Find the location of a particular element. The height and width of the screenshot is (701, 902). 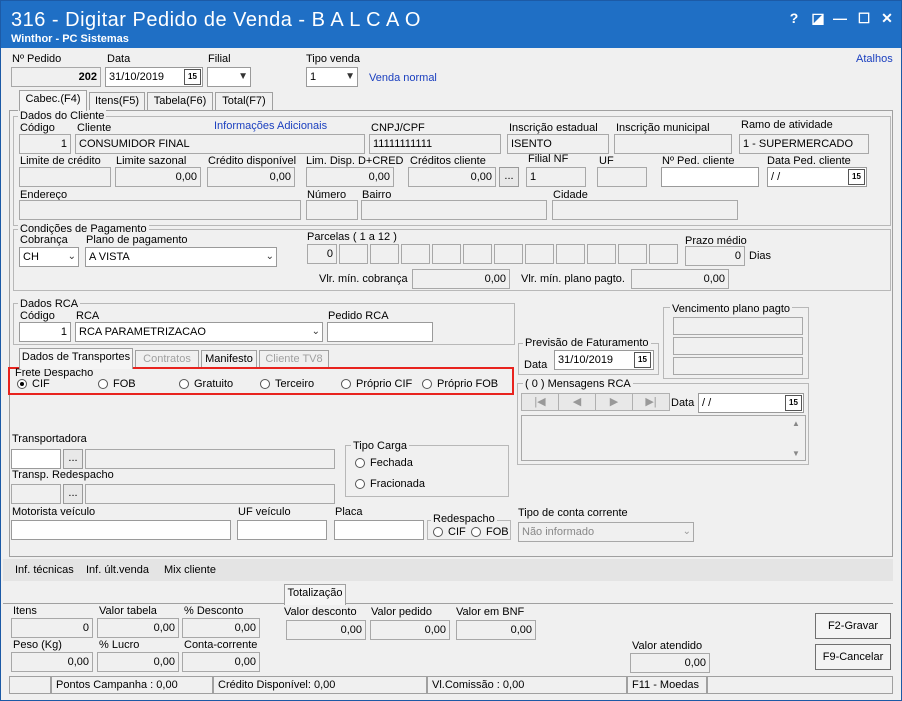

conta-corrente-field: 0,00 is located at coordinates (221, 662).